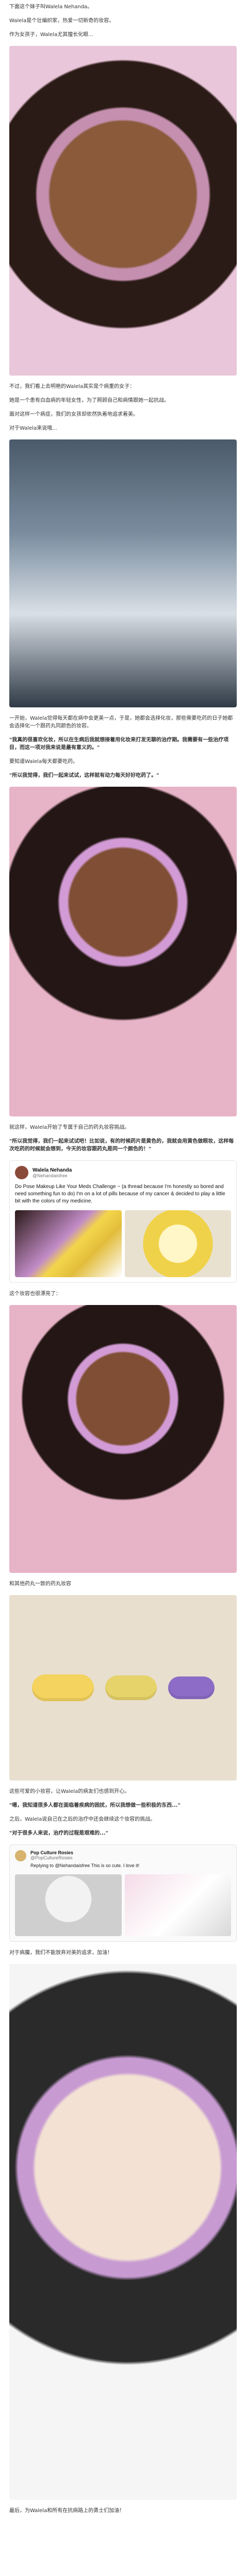 Image resolution: width=246 pixels, height=2576 pixels. Describe the element at coordinates (67, 2511) in the screenshot. I see `closing-line: 最后，为Walela和所有在抗病路上的勇士们加油！` at that location.